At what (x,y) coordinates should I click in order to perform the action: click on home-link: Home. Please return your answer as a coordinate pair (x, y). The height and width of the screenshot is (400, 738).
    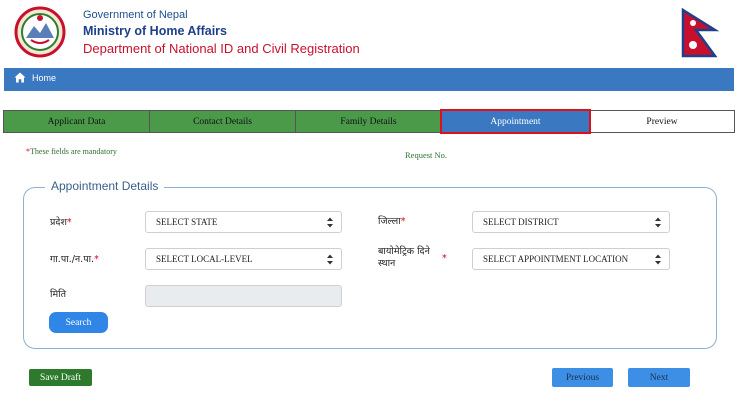
    Looking at the image, I should click on (35, 77).